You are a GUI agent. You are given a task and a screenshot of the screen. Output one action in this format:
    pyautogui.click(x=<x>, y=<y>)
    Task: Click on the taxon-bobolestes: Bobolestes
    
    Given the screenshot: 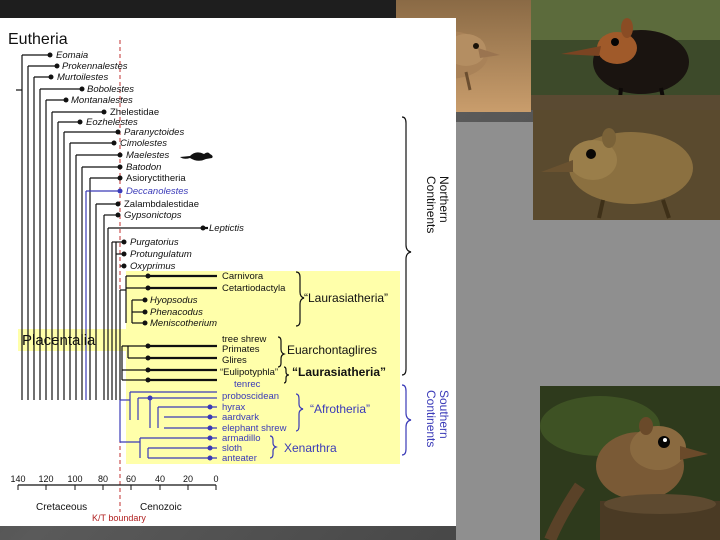 What is the action you would take?
    pyautogui.click(x=110, y=89)
    